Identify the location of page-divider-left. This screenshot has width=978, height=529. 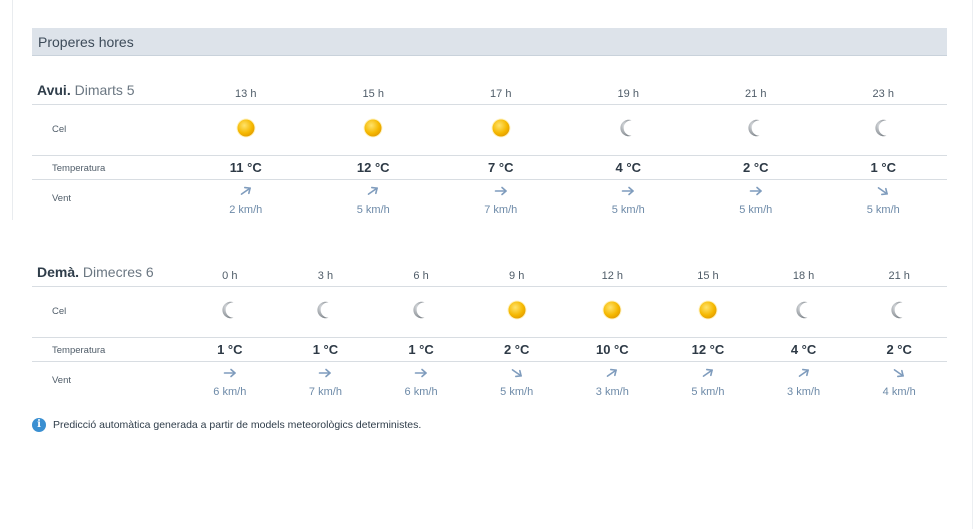
(12, 110).